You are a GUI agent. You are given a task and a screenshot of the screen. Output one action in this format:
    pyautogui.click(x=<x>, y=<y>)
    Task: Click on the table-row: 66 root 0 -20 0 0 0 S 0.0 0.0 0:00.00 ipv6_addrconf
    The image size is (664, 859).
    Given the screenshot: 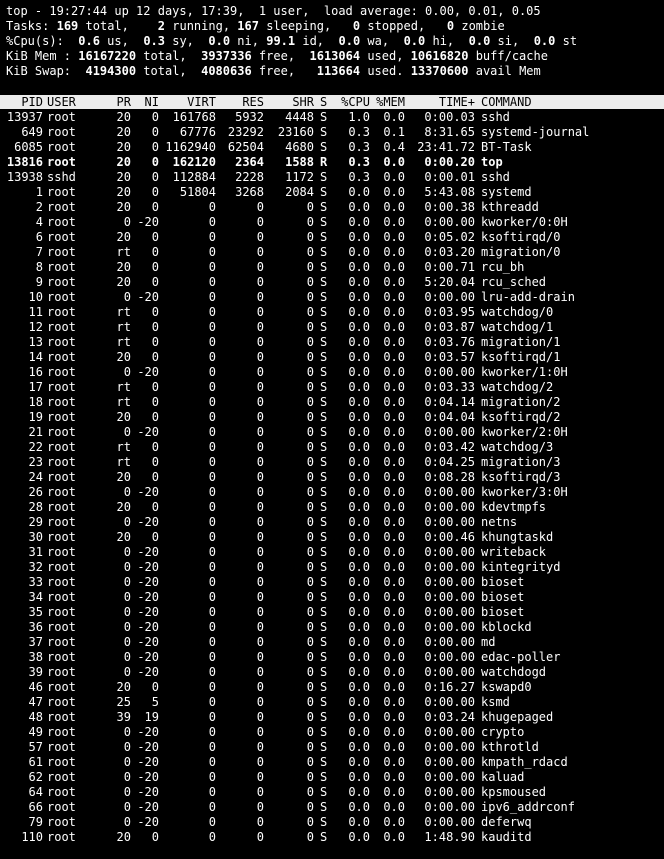 What is the action you would take?
    pyautogui.click(x=332, y=807)
    